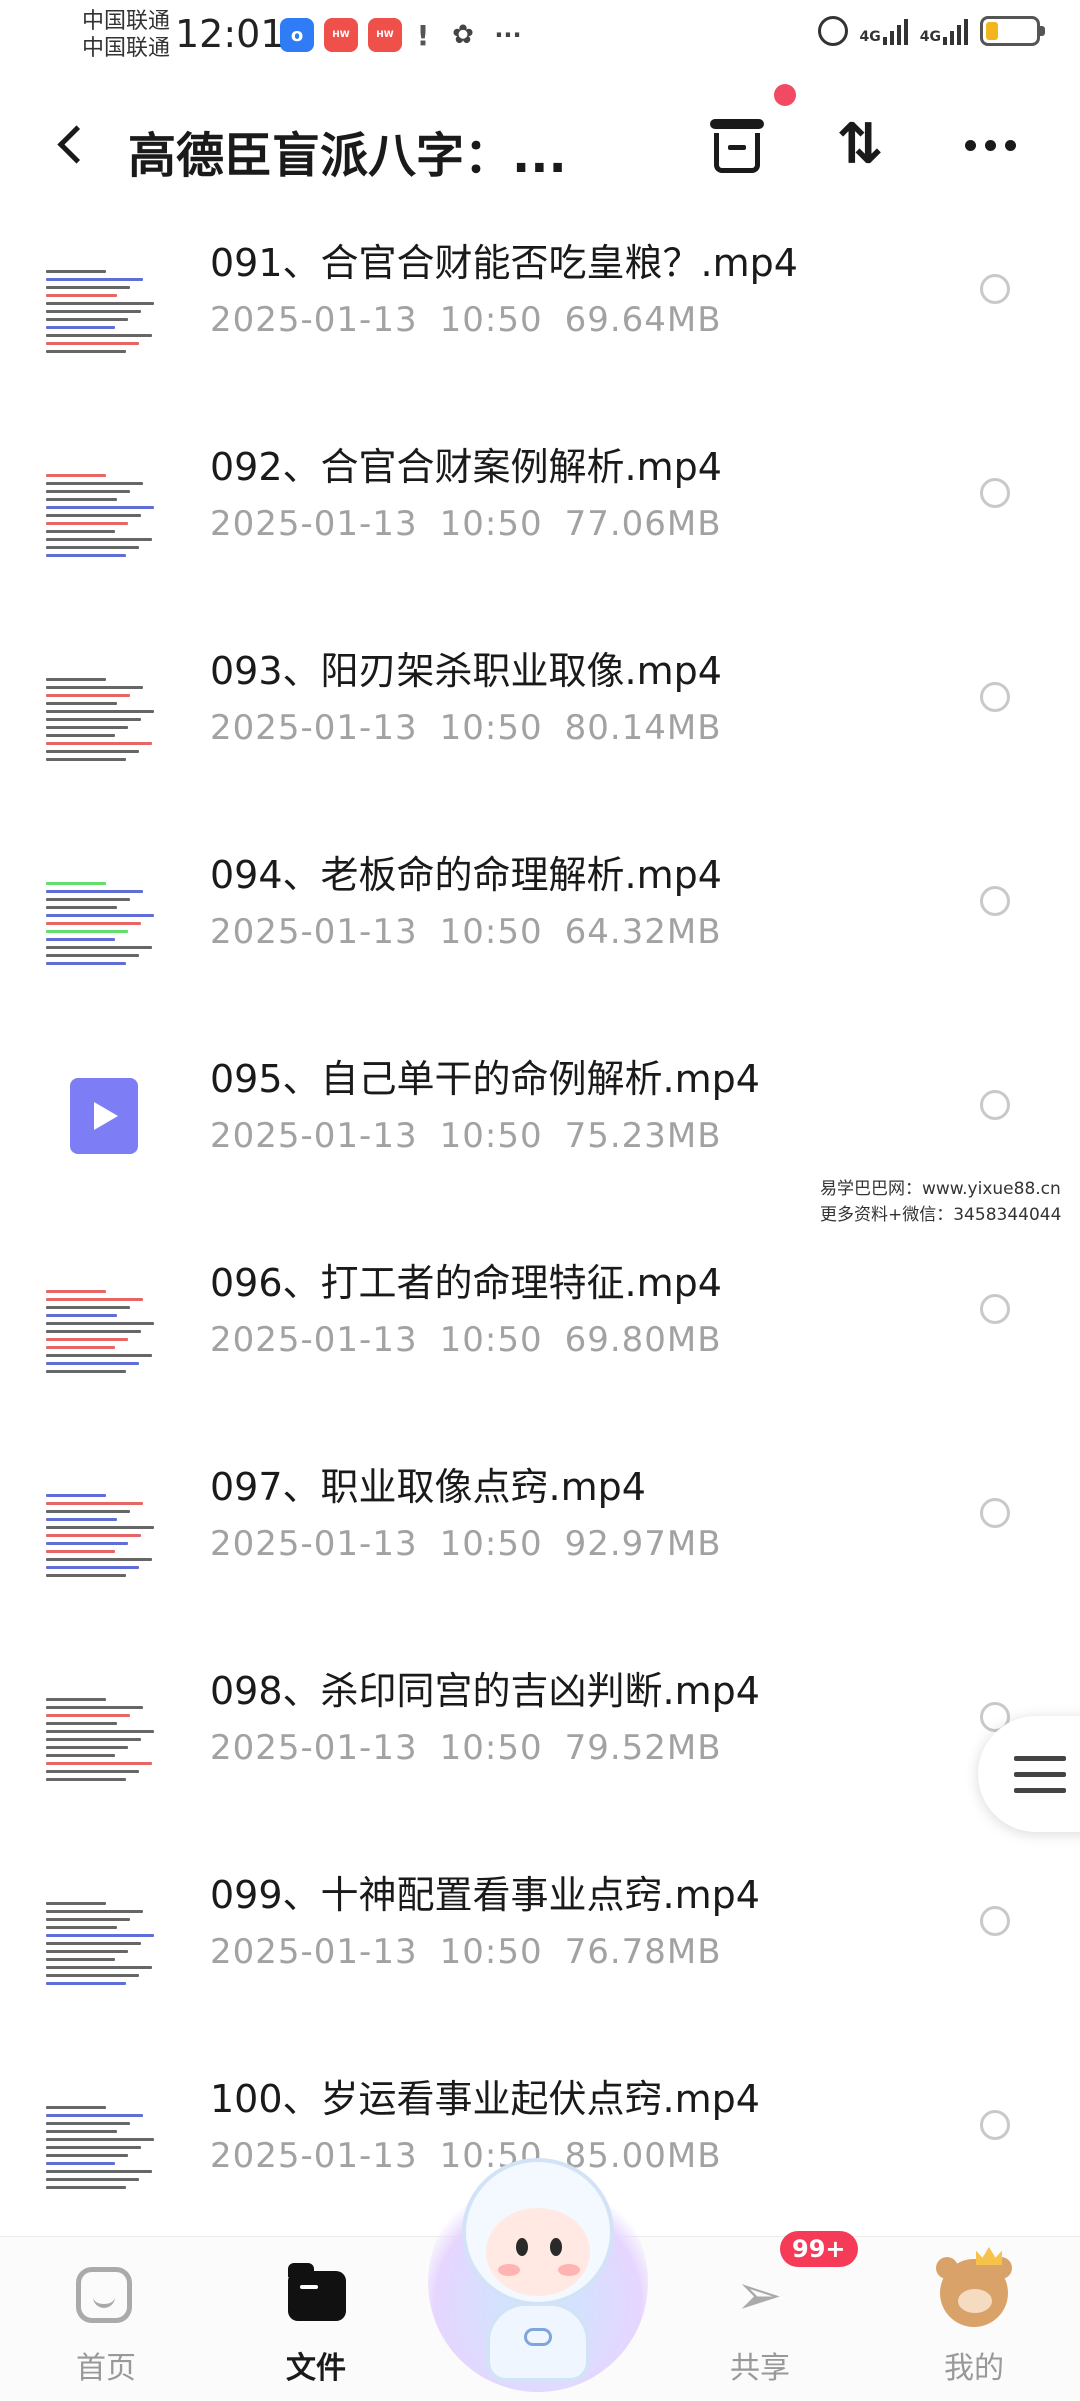  What do you see at coordinates (466, 467) in the screenshot?
I see `file-name: 092、合官合财案例解析.mp4` at bounding box center [466, 467].